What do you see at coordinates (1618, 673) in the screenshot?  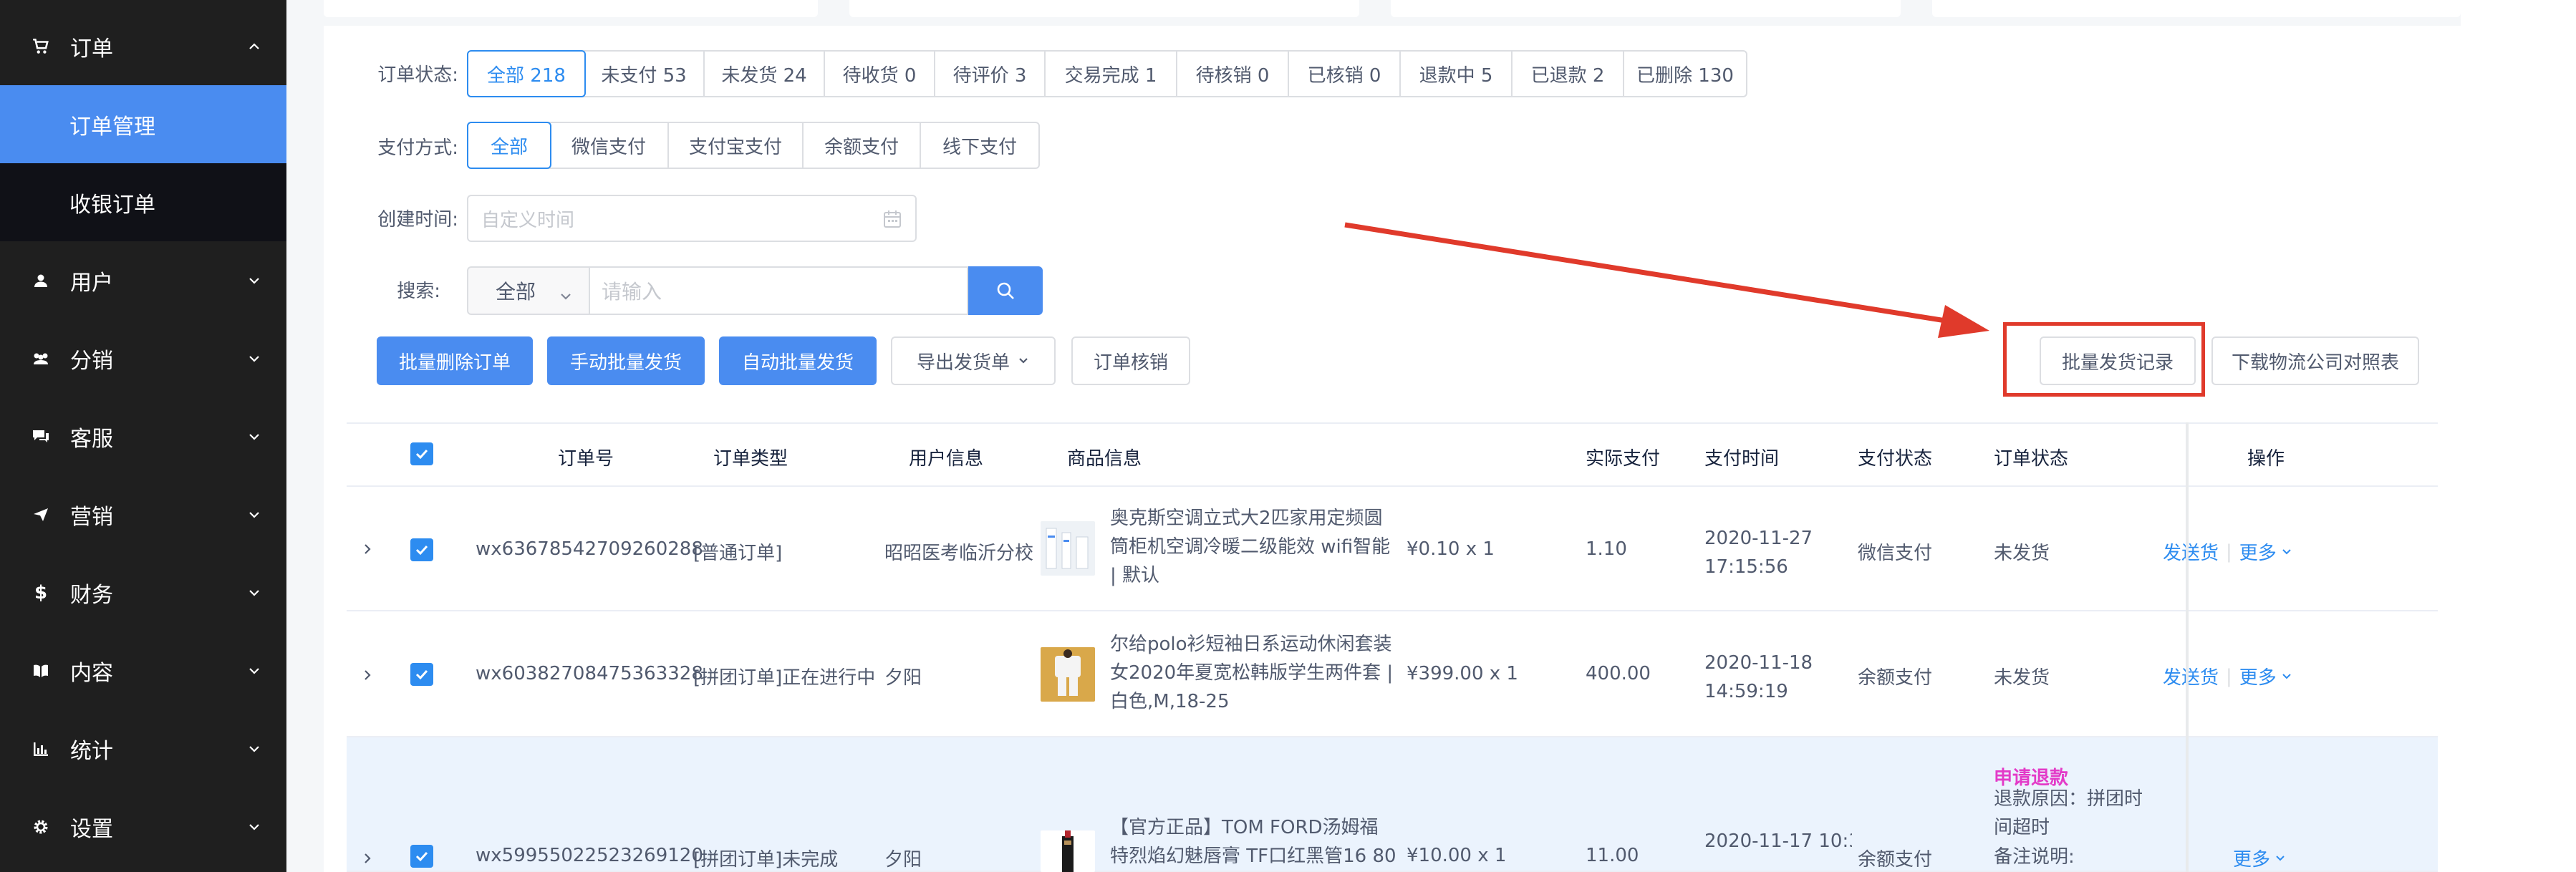 I see `actual-paid: 400.00` at bounding box center [1618, 673].